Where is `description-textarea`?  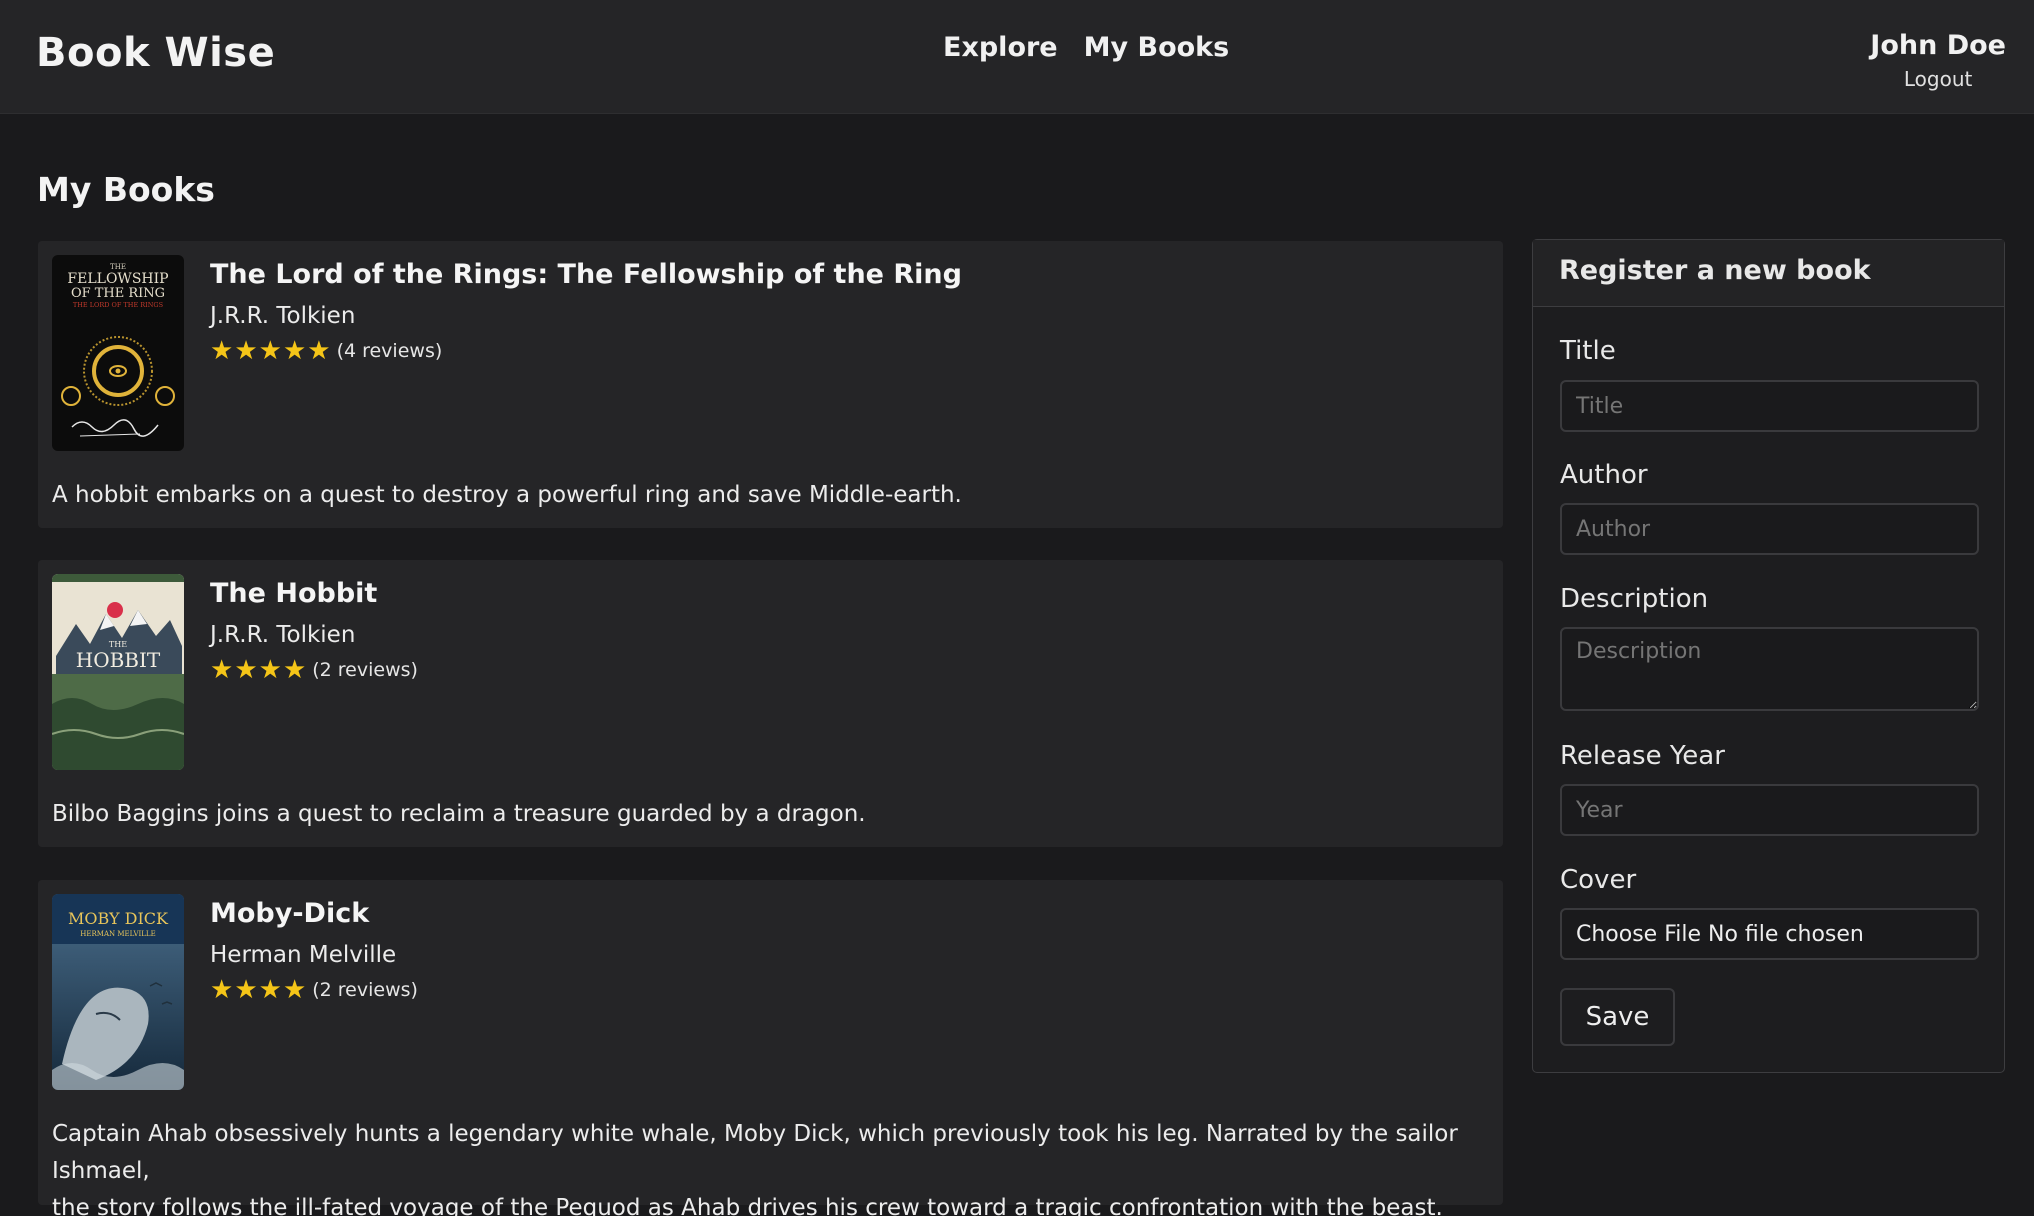
description-textarea is located at coordinates (1769, 669).